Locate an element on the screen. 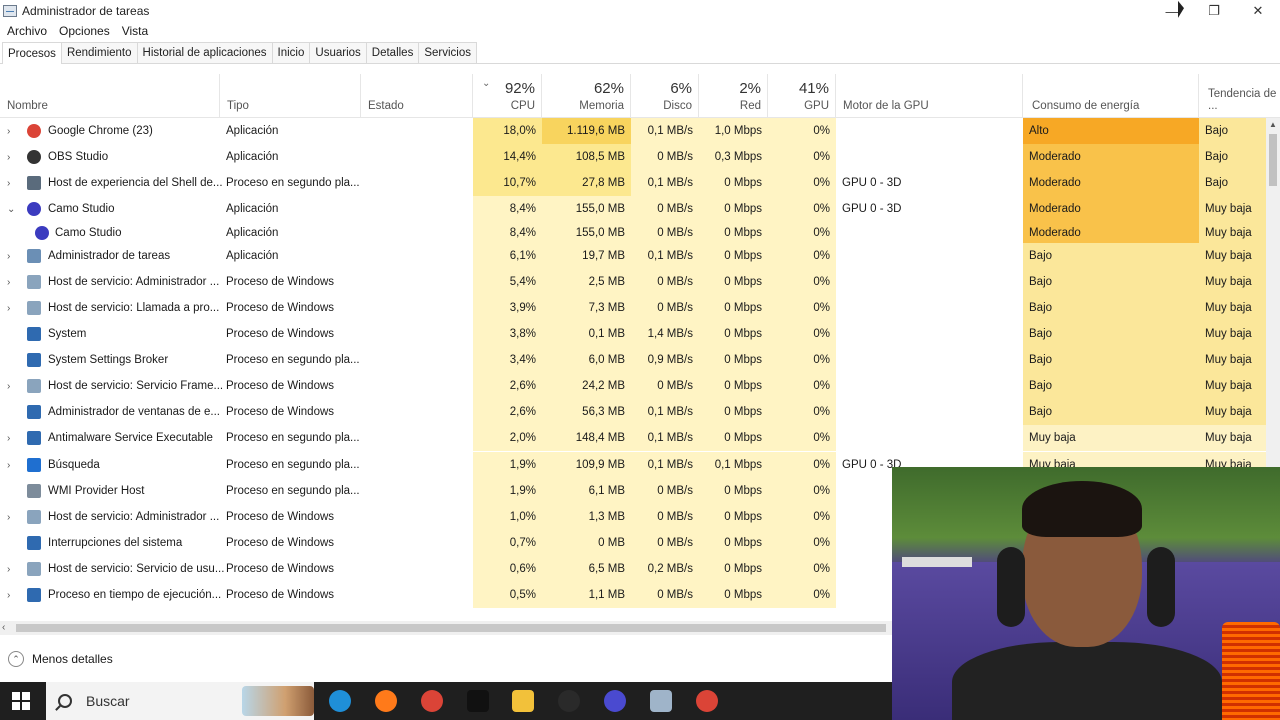 This screenshot has width=1280, height=720. memory-value: 24,2 MB is located at coordinates (586, 386).